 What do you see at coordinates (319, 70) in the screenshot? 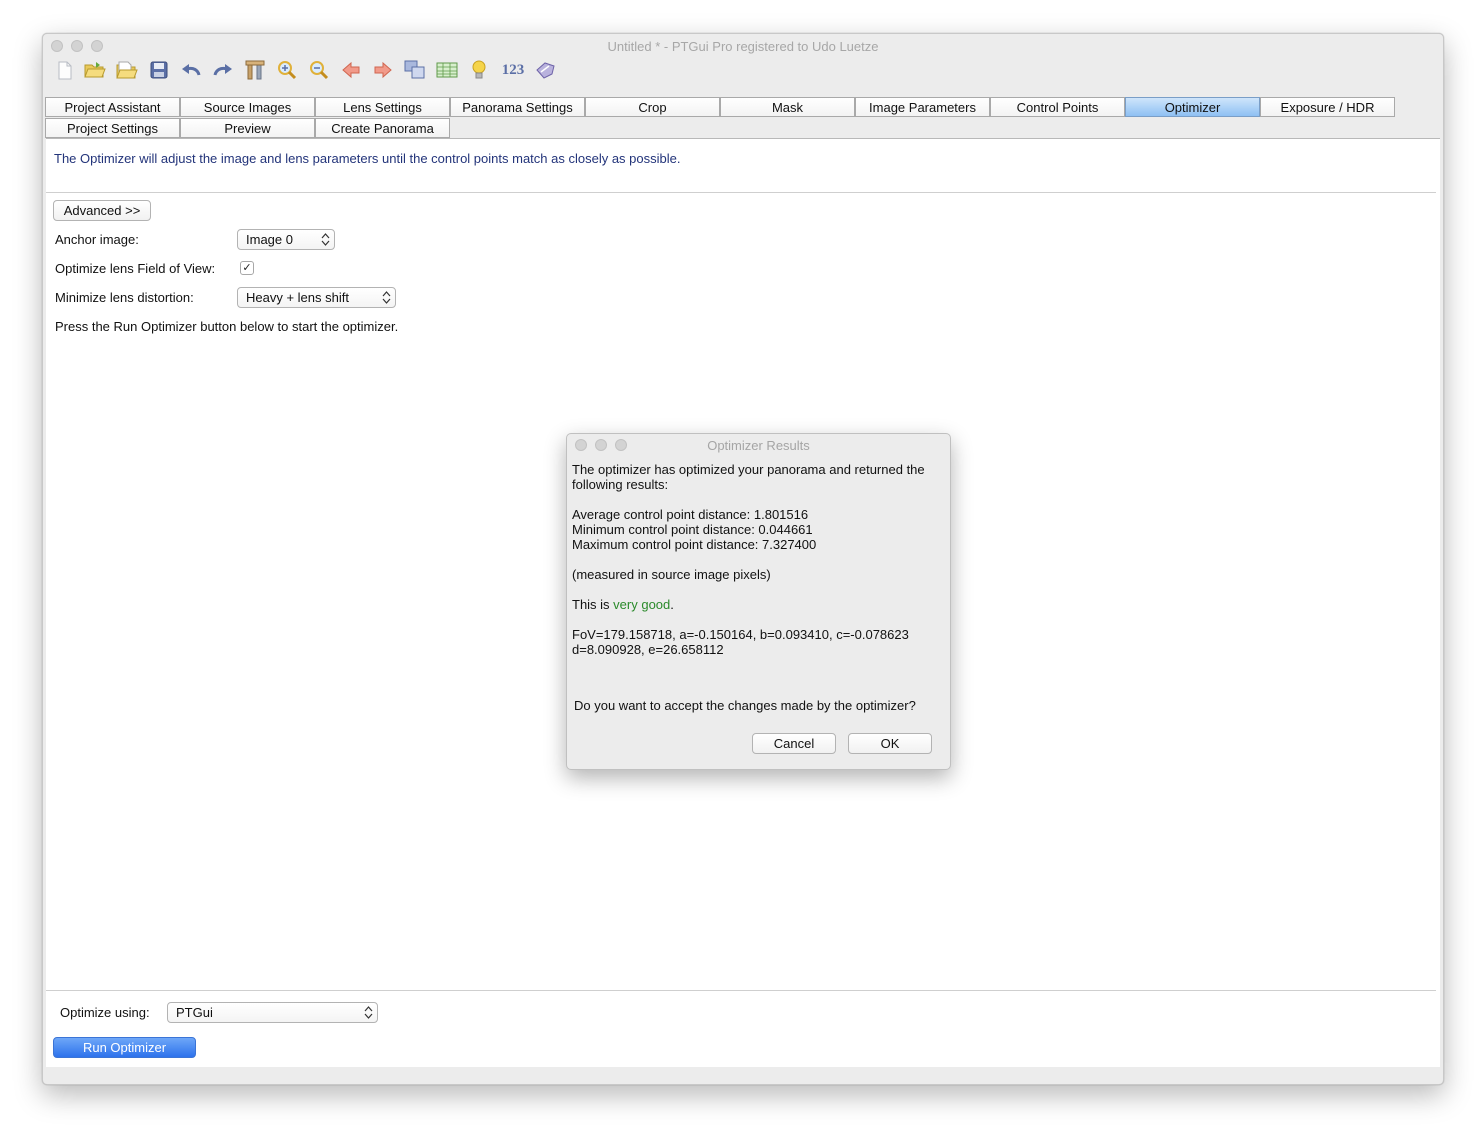
I see `zoom-out-icon` at bounding box center [319, 70].